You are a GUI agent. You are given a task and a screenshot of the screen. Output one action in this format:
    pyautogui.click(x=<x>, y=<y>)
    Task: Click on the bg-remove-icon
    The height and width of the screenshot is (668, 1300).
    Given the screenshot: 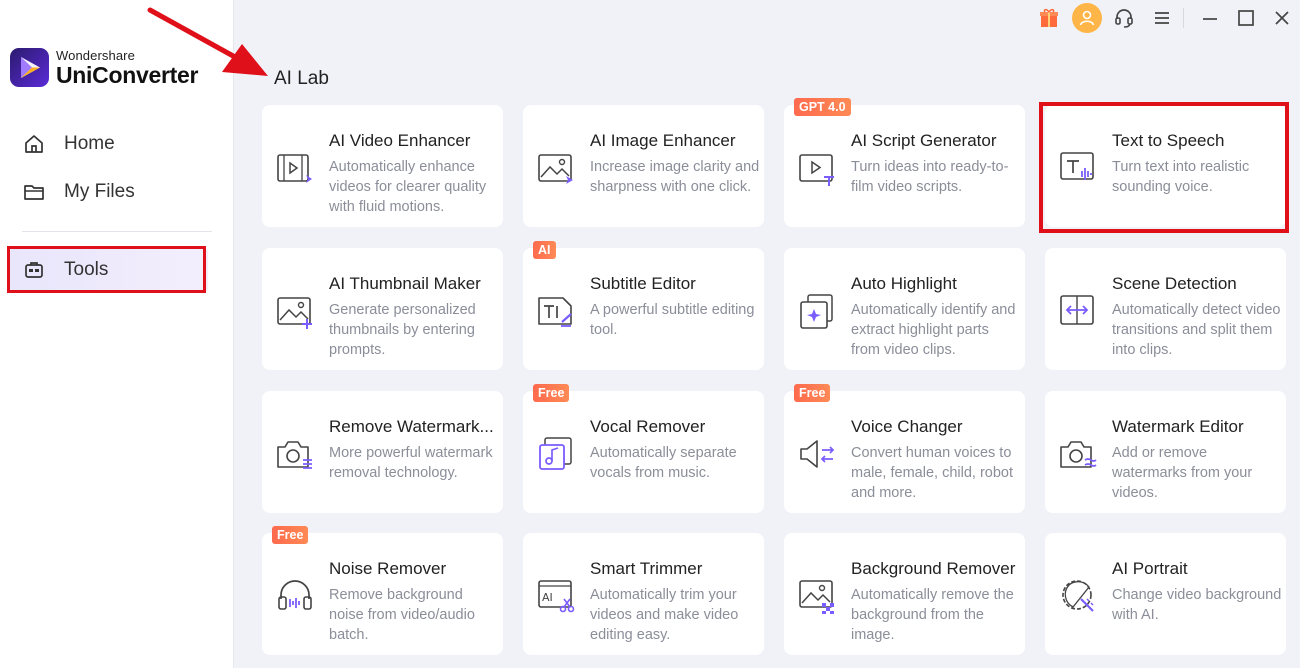 What is the action you would take?
    pyautogui.click(x=817, y=596)
    